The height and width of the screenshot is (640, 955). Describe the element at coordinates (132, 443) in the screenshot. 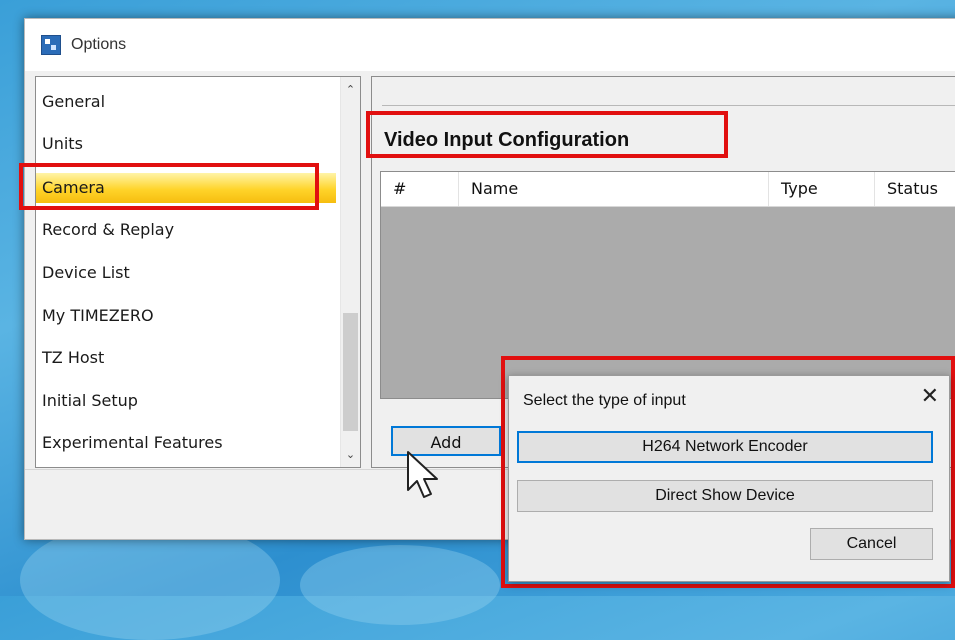

I see `sidebar-item-experimental-features: Experimental Features` at that location.